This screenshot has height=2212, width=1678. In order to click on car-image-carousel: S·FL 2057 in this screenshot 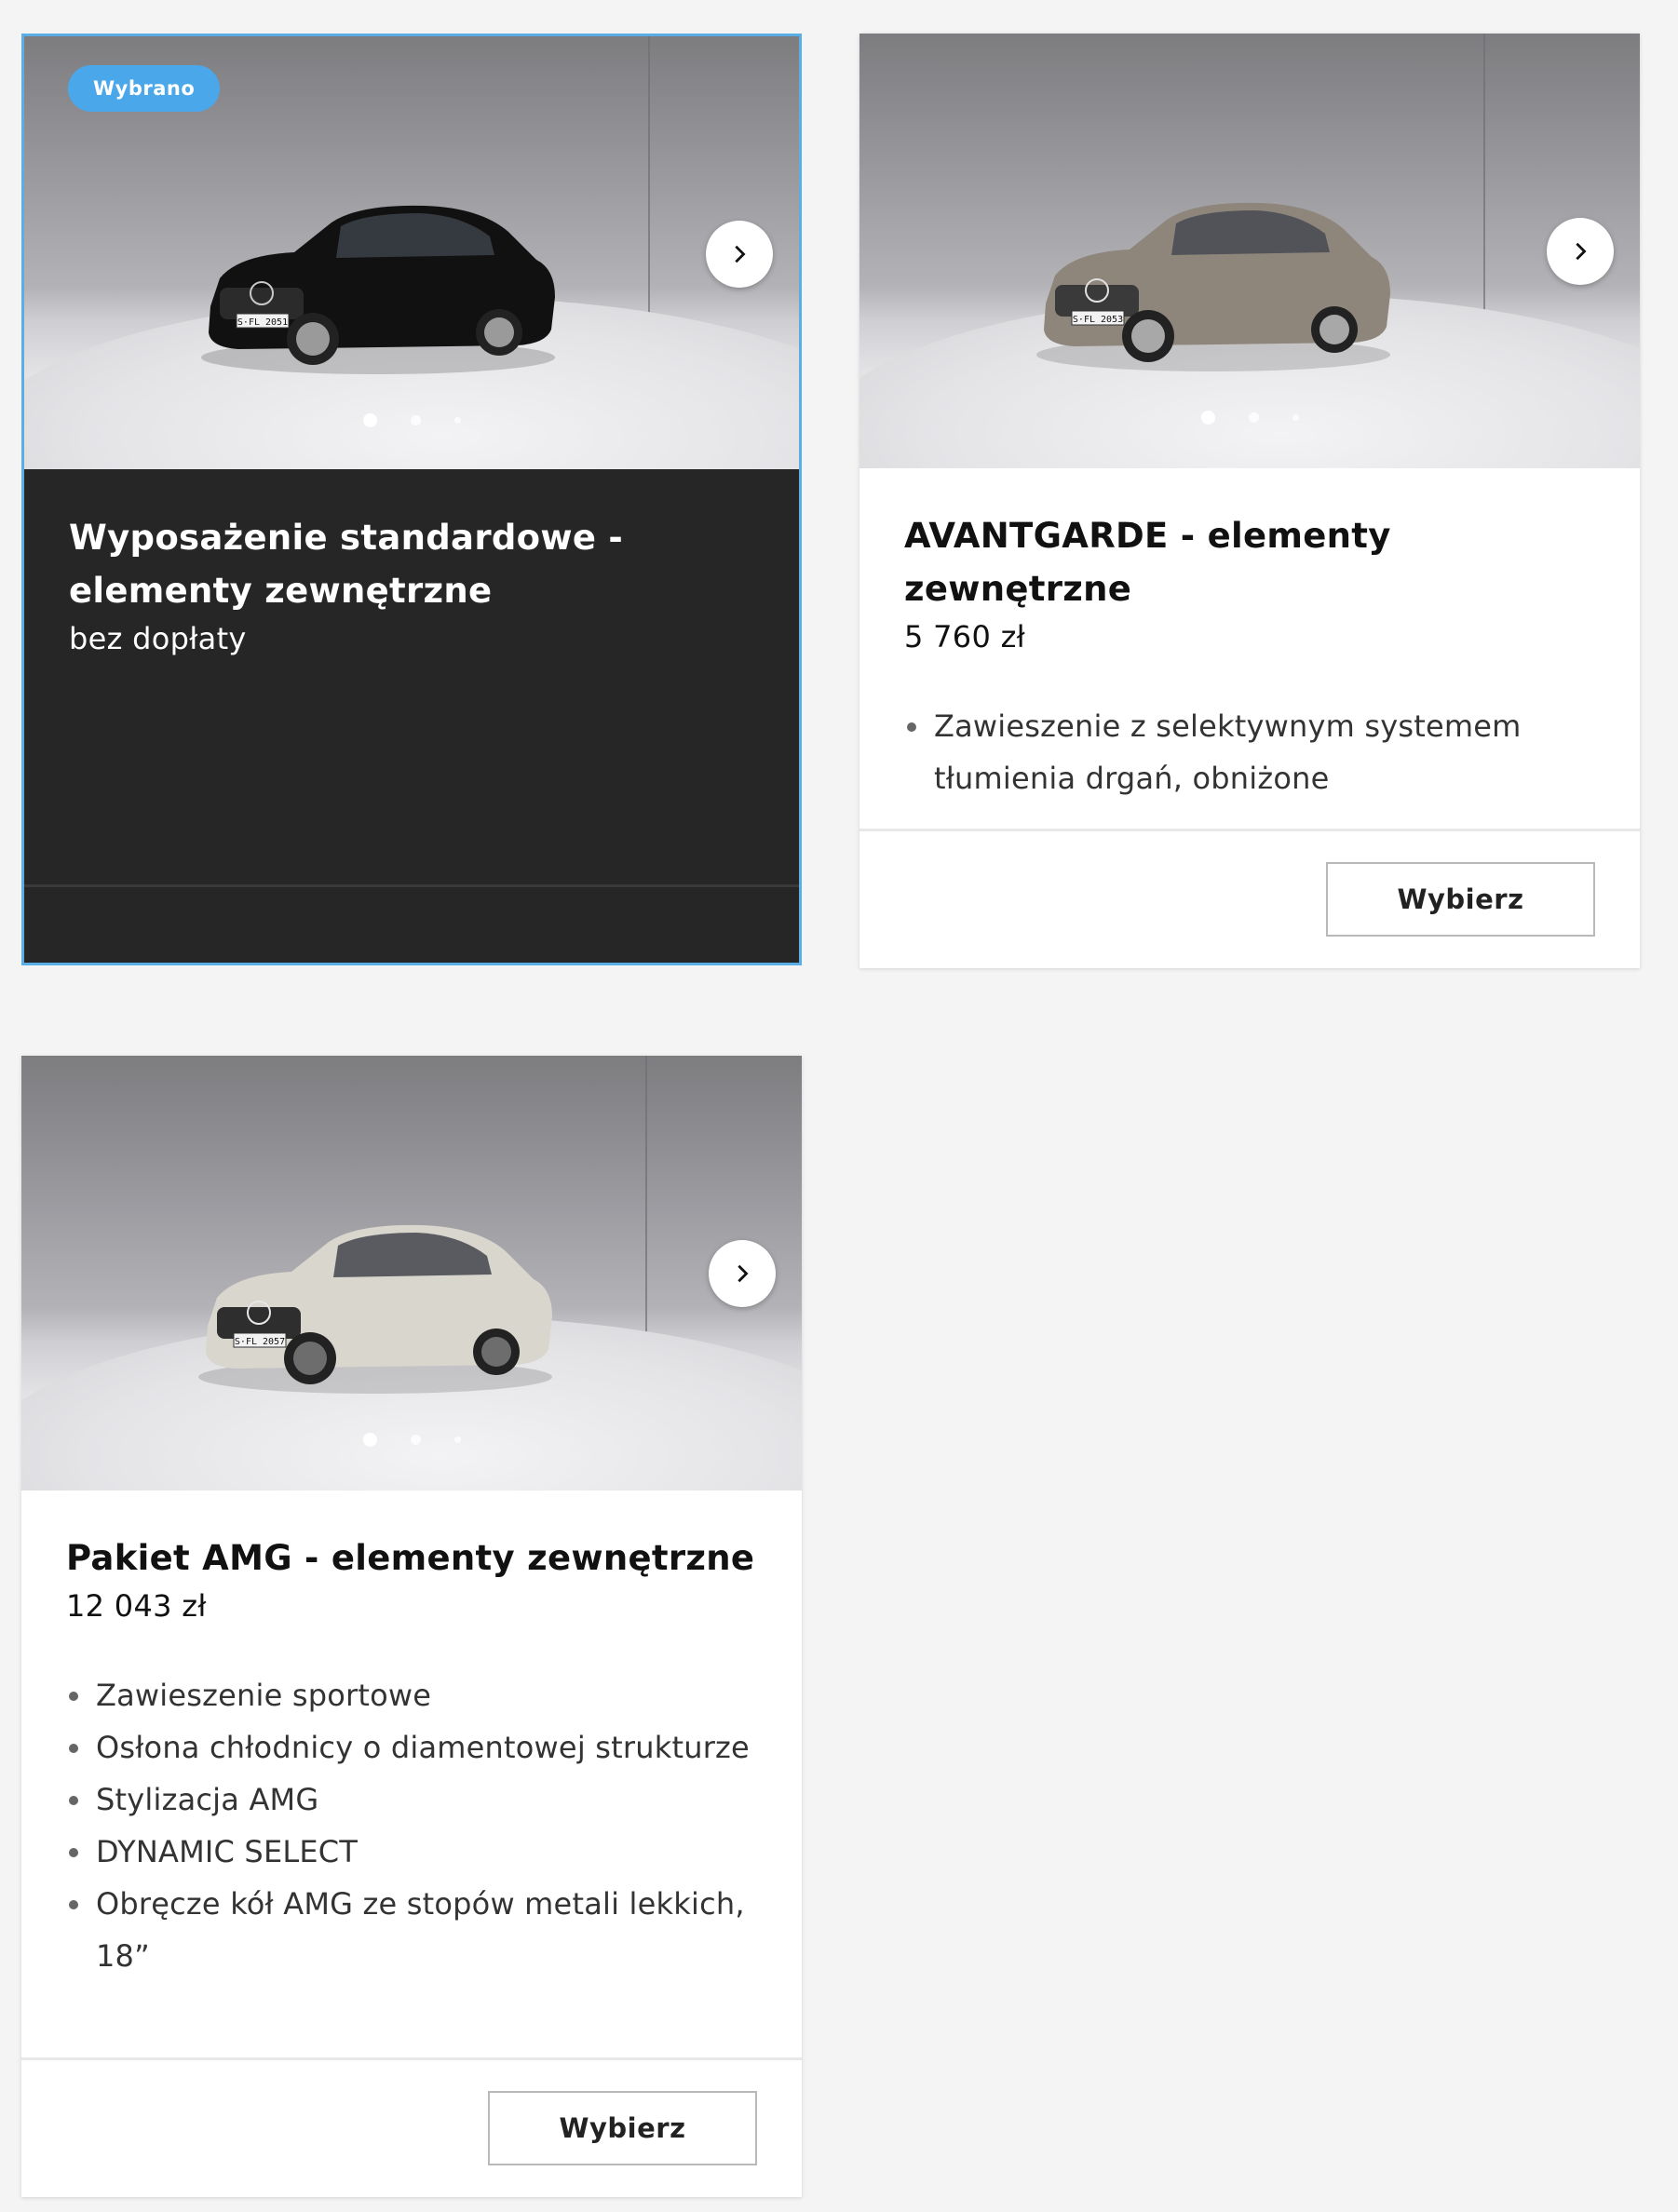, I will do `click(411, 1273)`.